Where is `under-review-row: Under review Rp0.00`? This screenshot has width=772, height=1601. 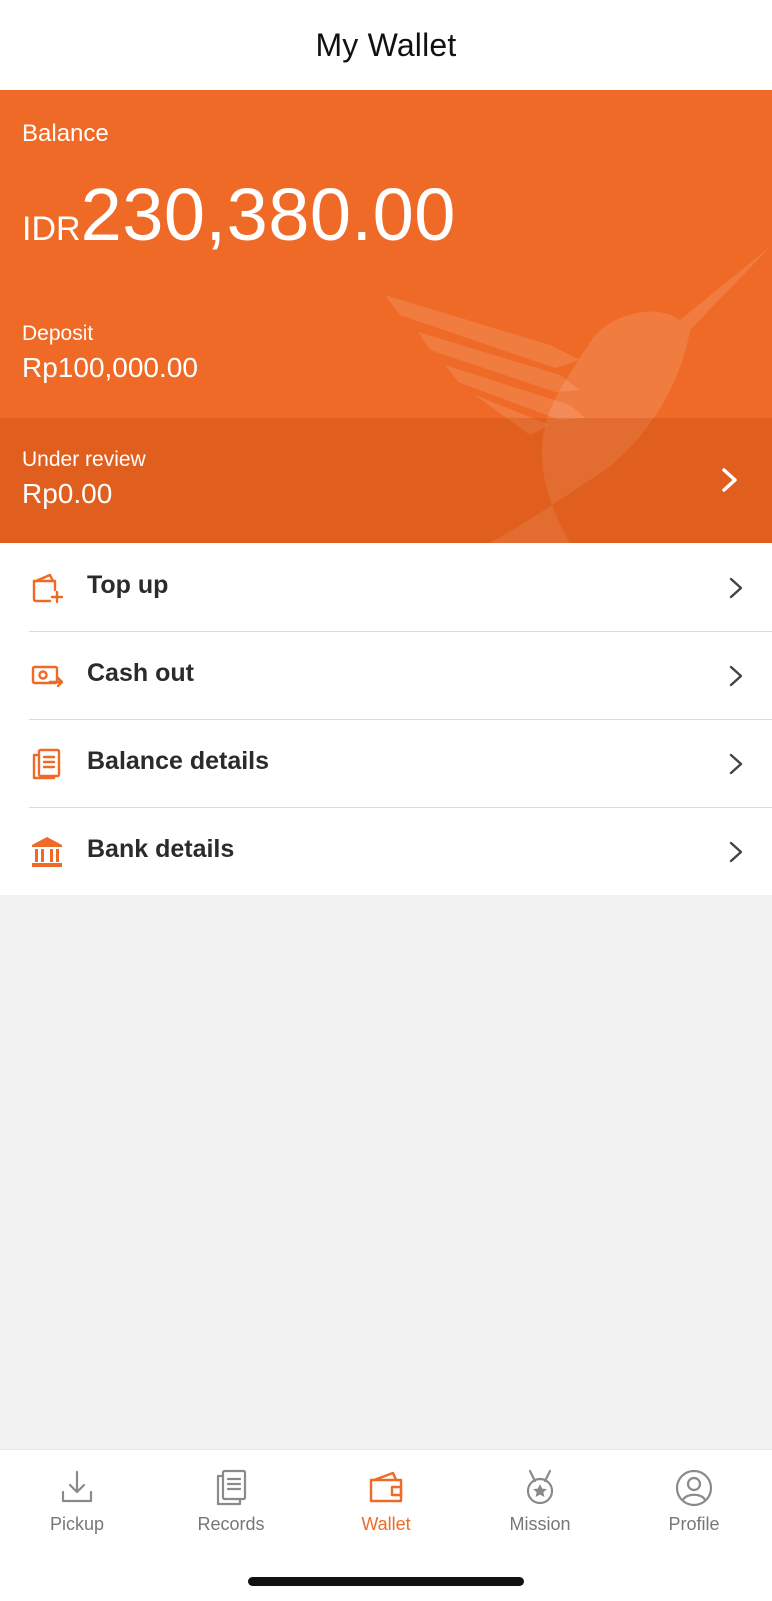
under-review-row: Under review Rp0.00 is located at coordinates (386, 480).